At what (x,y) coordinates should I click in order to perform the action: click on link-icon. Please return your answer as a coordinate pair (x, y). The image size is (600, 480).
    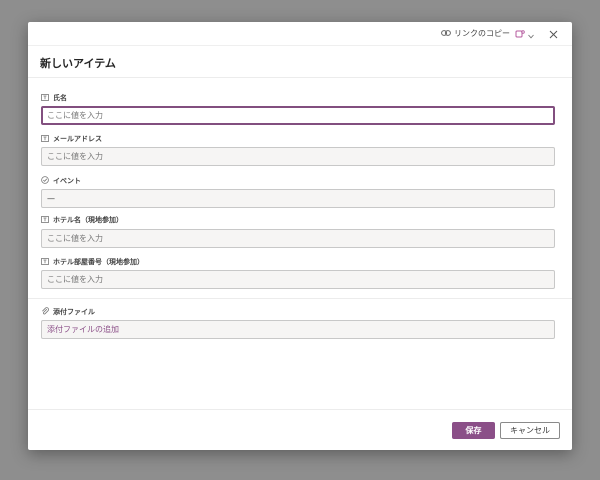
    Looking at the image, I should click on (446, 34).